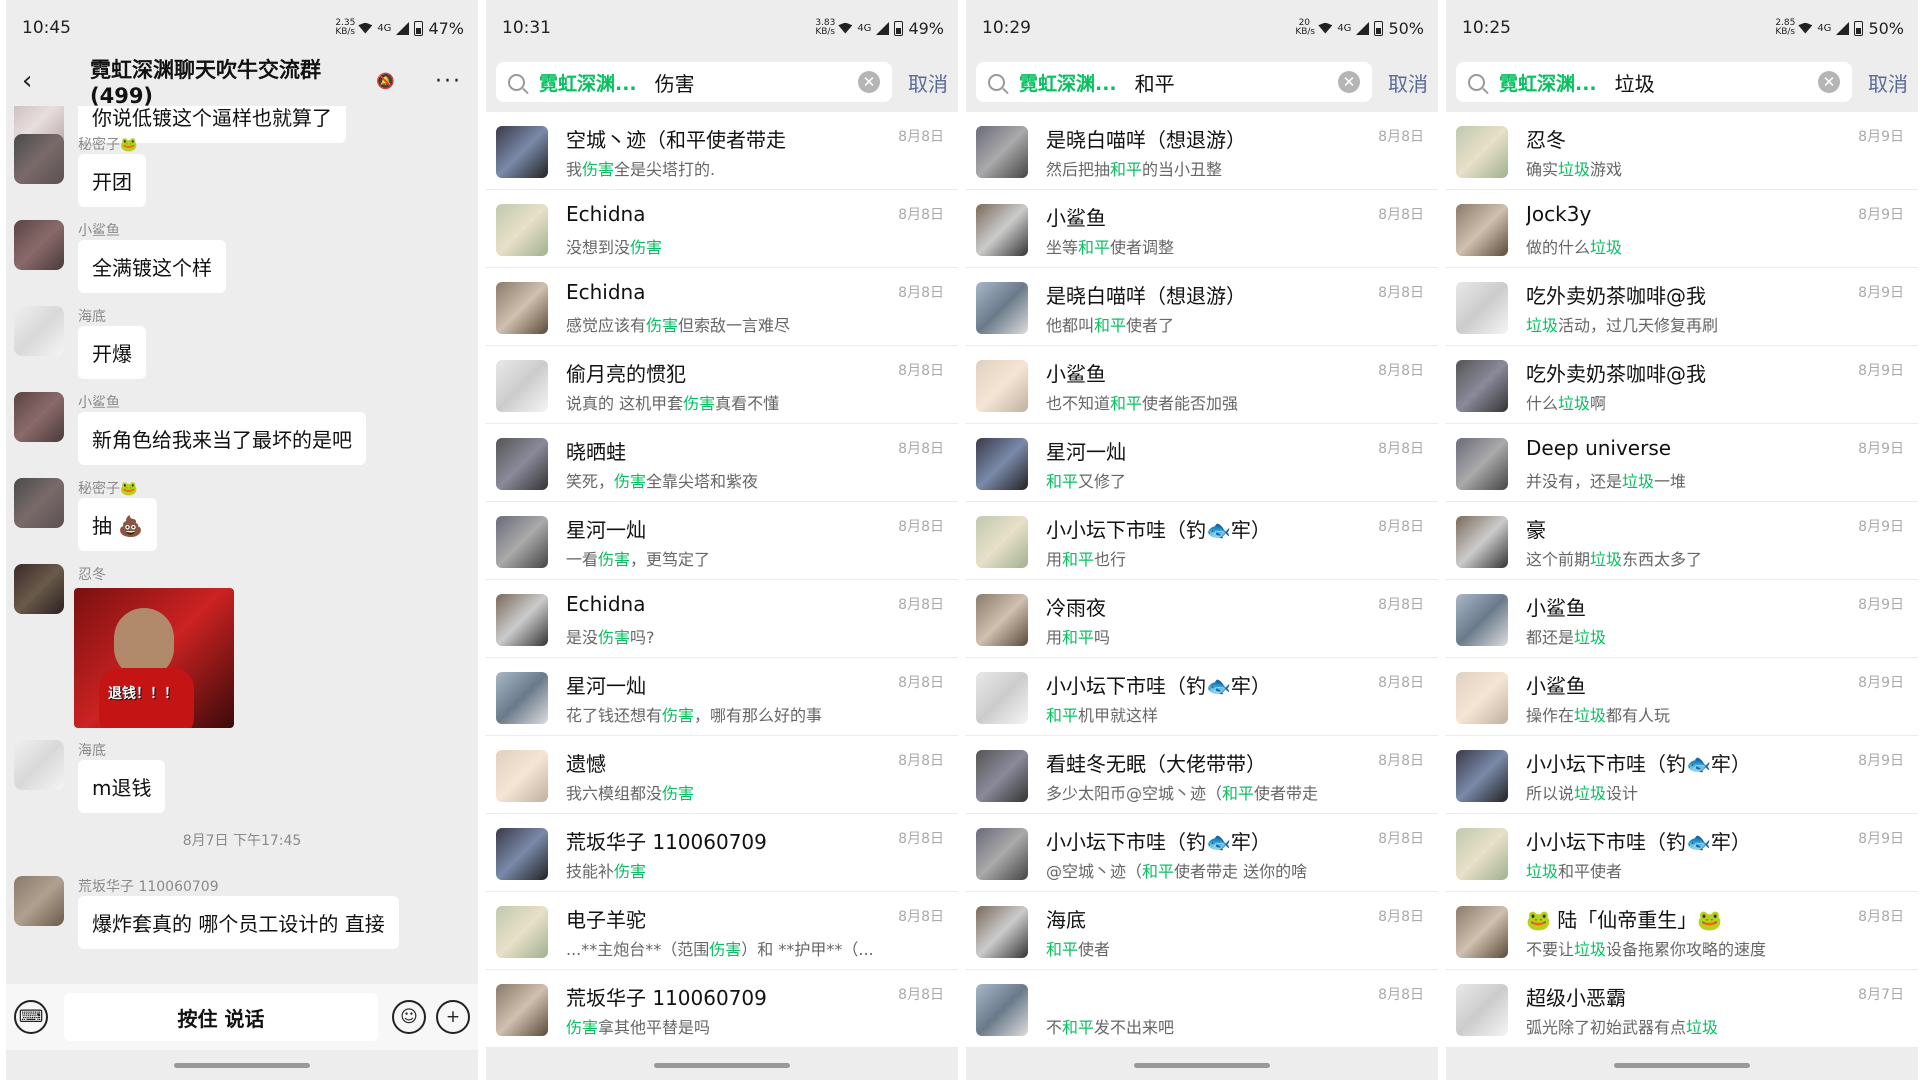  What do you see at coordinates (1682, 385) in the screenshot?
I see `search-result-row: 吃外卖奶茶咖啡@我 什么垃圾啊 8月9日` at bounding box center [1682, 385].